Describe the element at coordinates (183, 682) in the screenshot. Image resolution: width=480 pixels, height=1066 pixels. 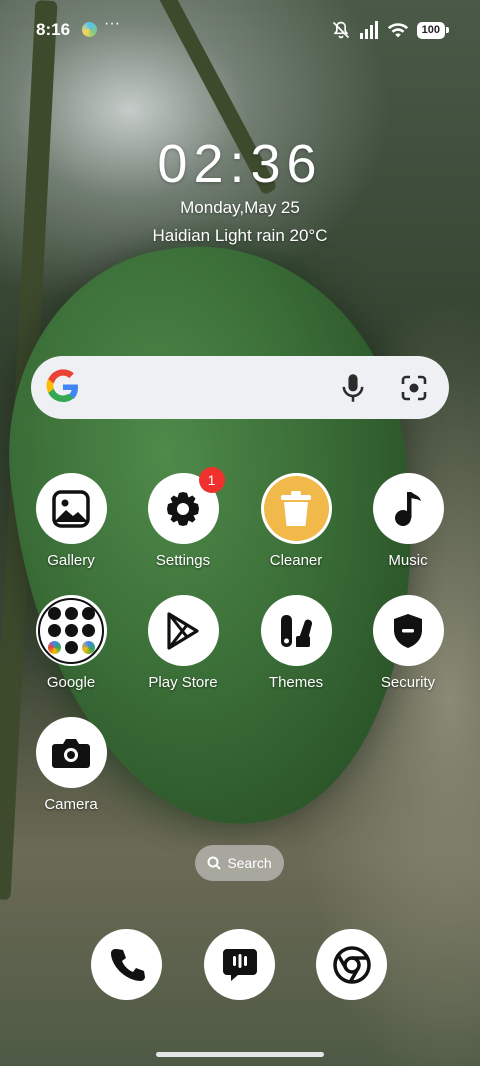
I see `app-label: Play Store` at that location.